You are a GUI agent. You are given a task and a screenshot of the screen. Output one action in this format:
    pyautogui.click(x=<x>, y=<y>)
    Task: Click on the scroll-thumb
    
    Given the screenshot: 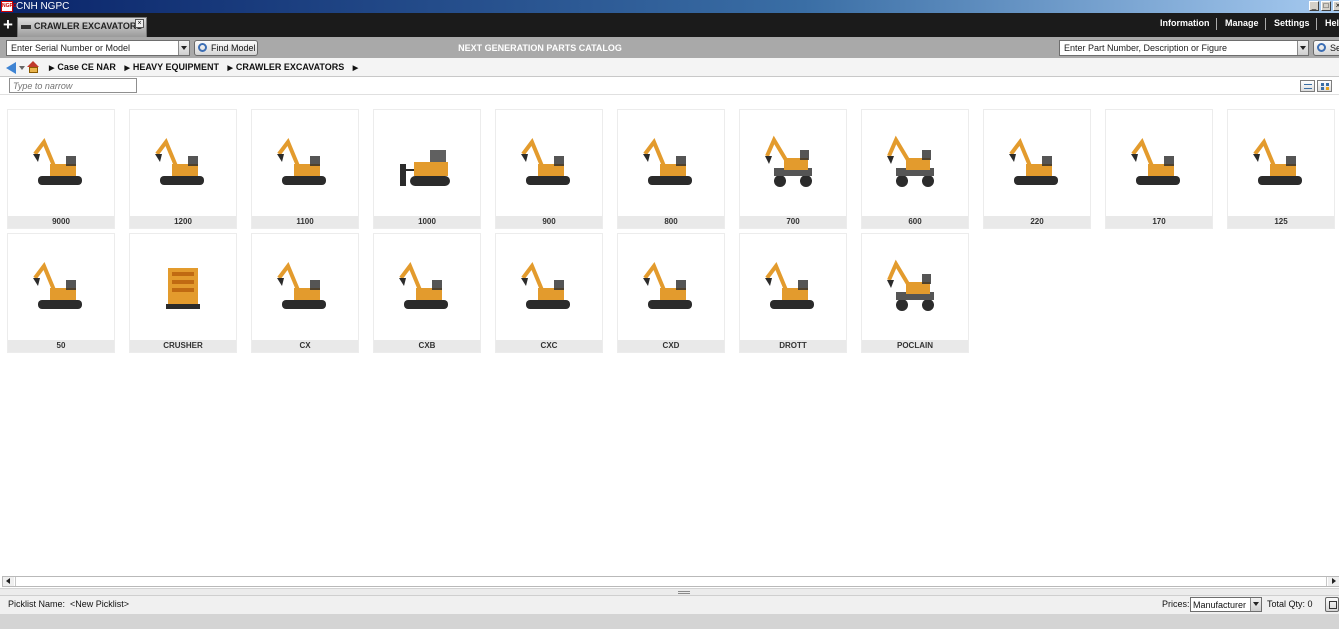 What is the action you would take?
    pyautogui.click(x=671, y=581)
    